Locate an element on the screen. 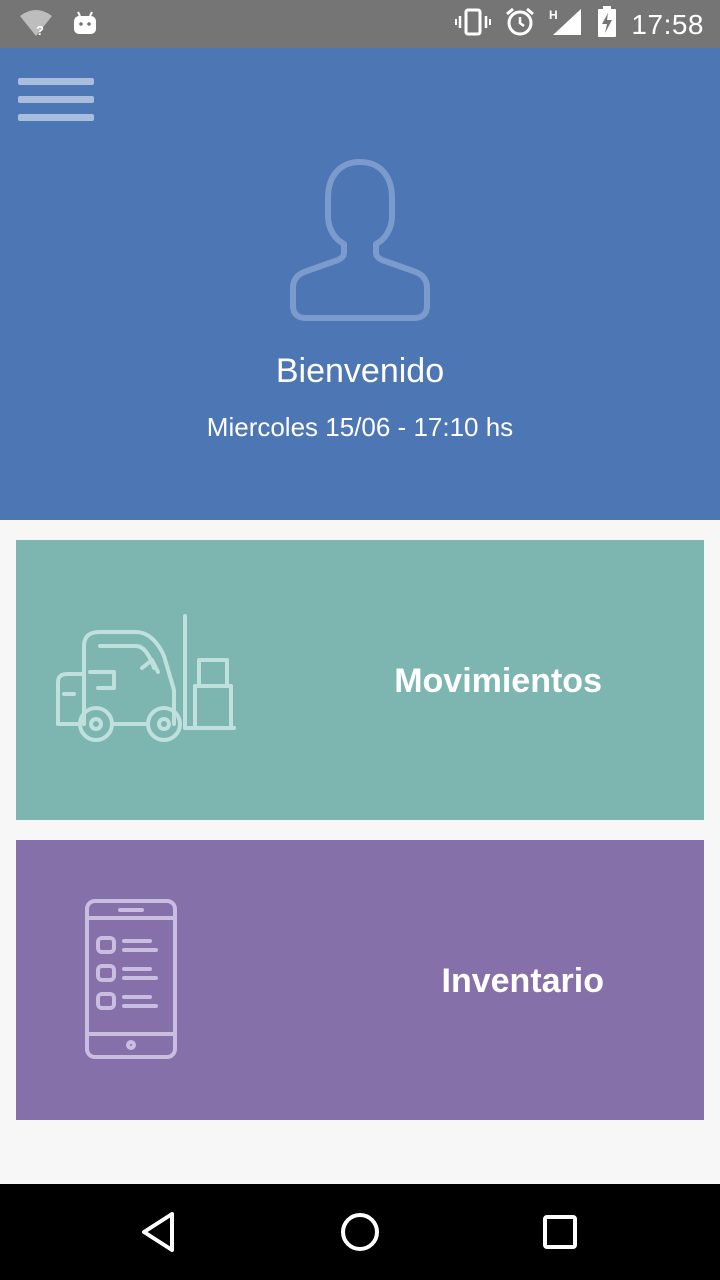 The image size is (720, 1280). welcome-text: Bienvenido is located at coordinates (360, 371).